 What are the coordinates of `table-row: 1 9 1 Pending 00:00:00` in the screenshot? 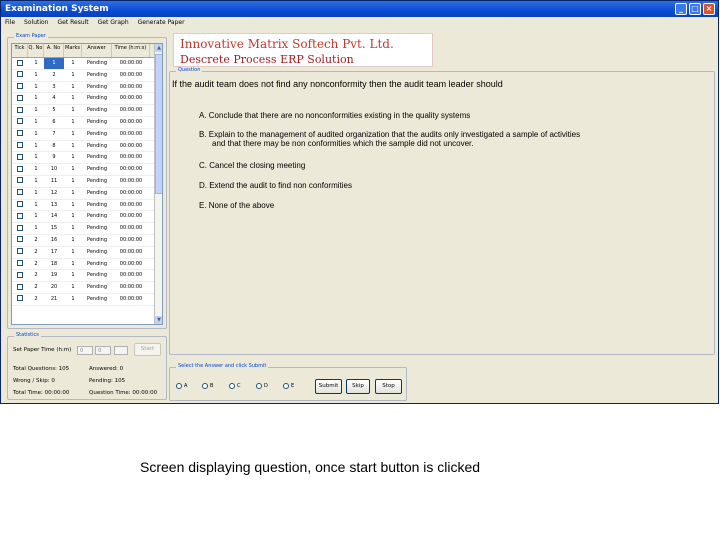 It's located at (87, 158).